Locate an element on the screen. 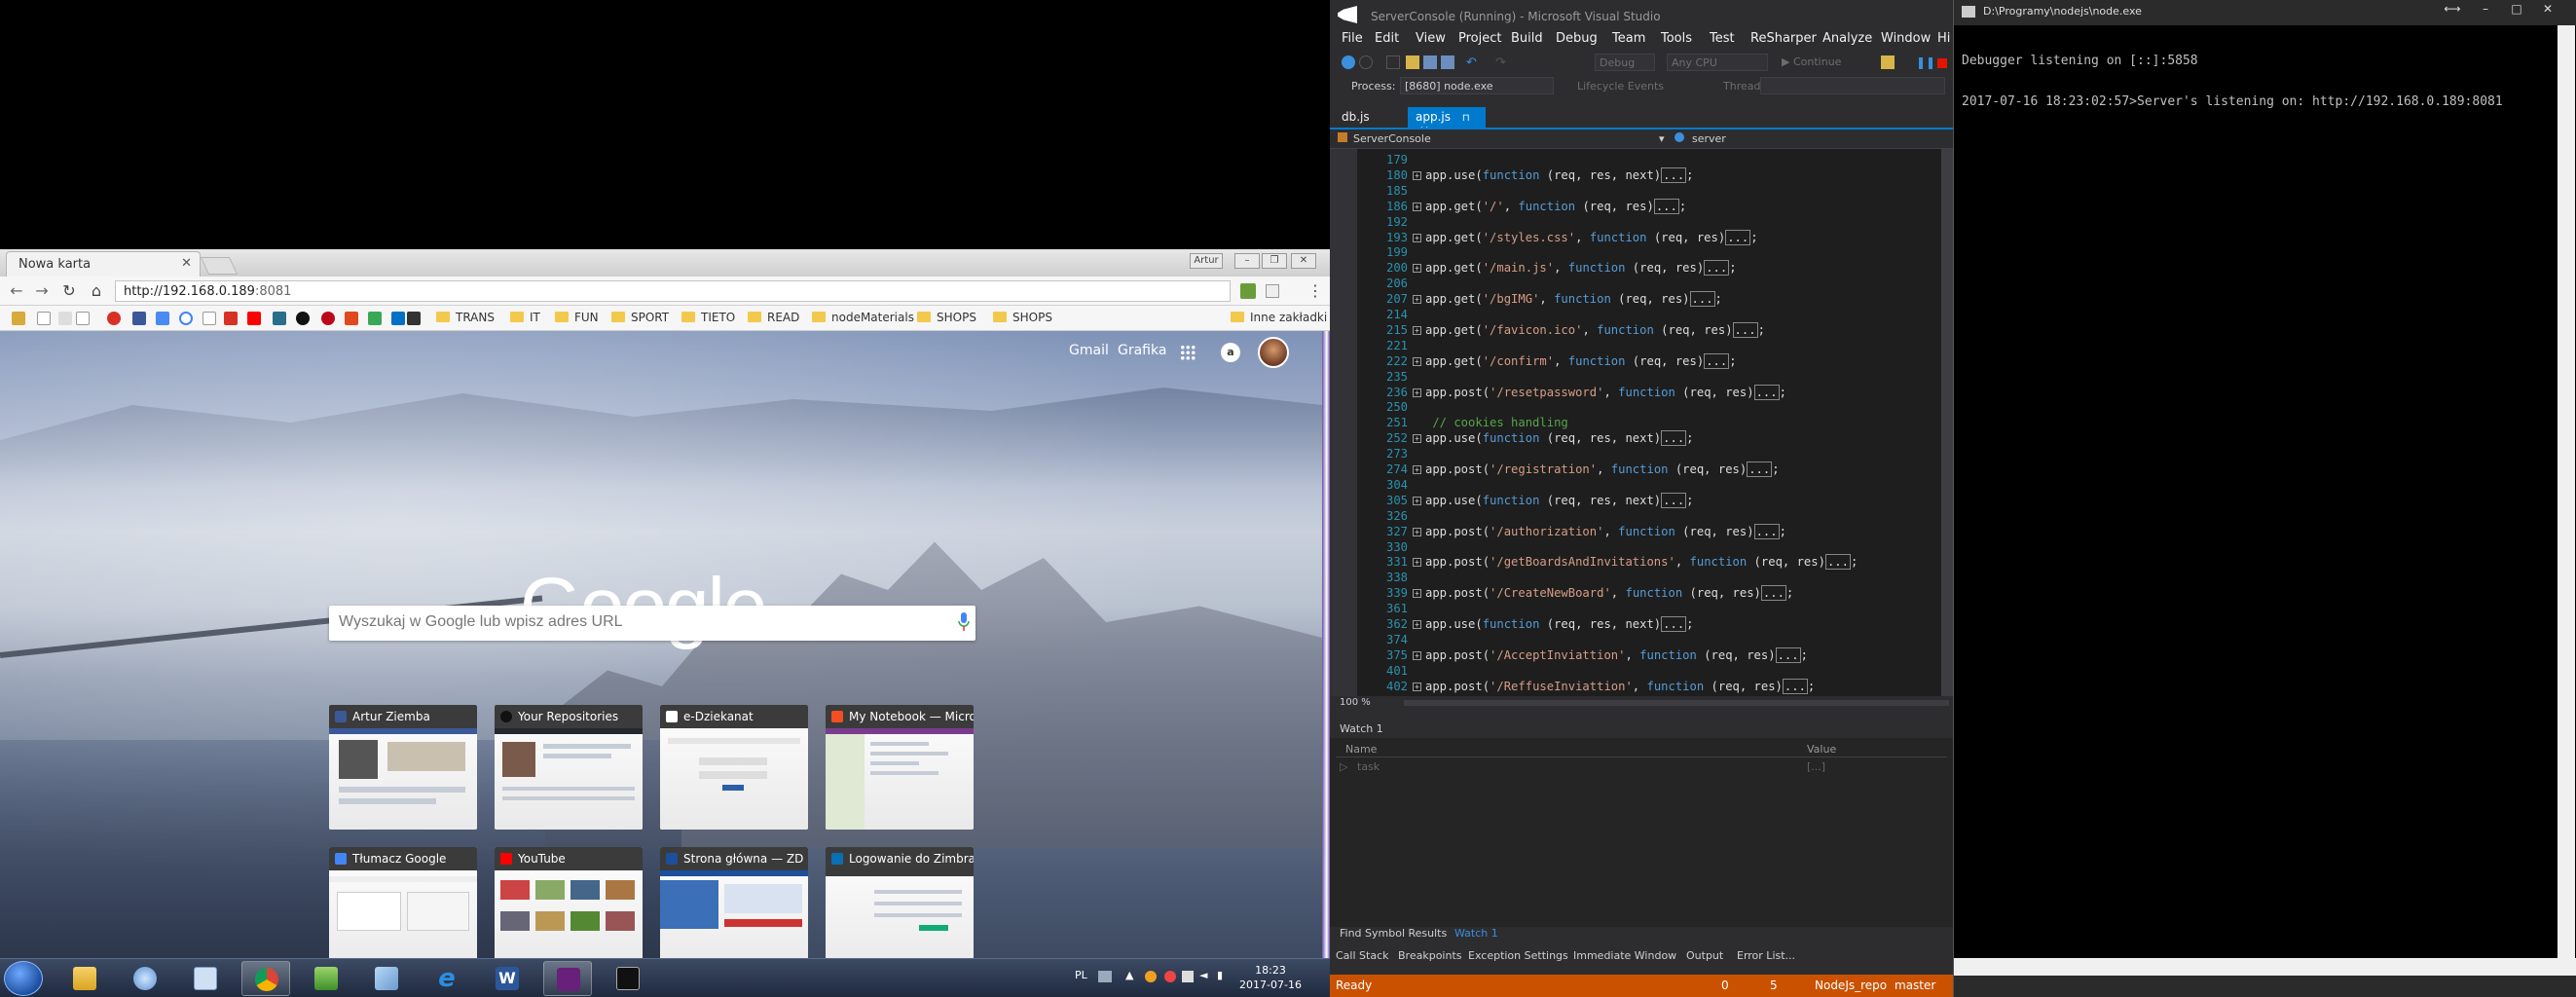 This screenshot has height=997, width=2576. network-icon: ▮ is located at coordinates (1220, 975).